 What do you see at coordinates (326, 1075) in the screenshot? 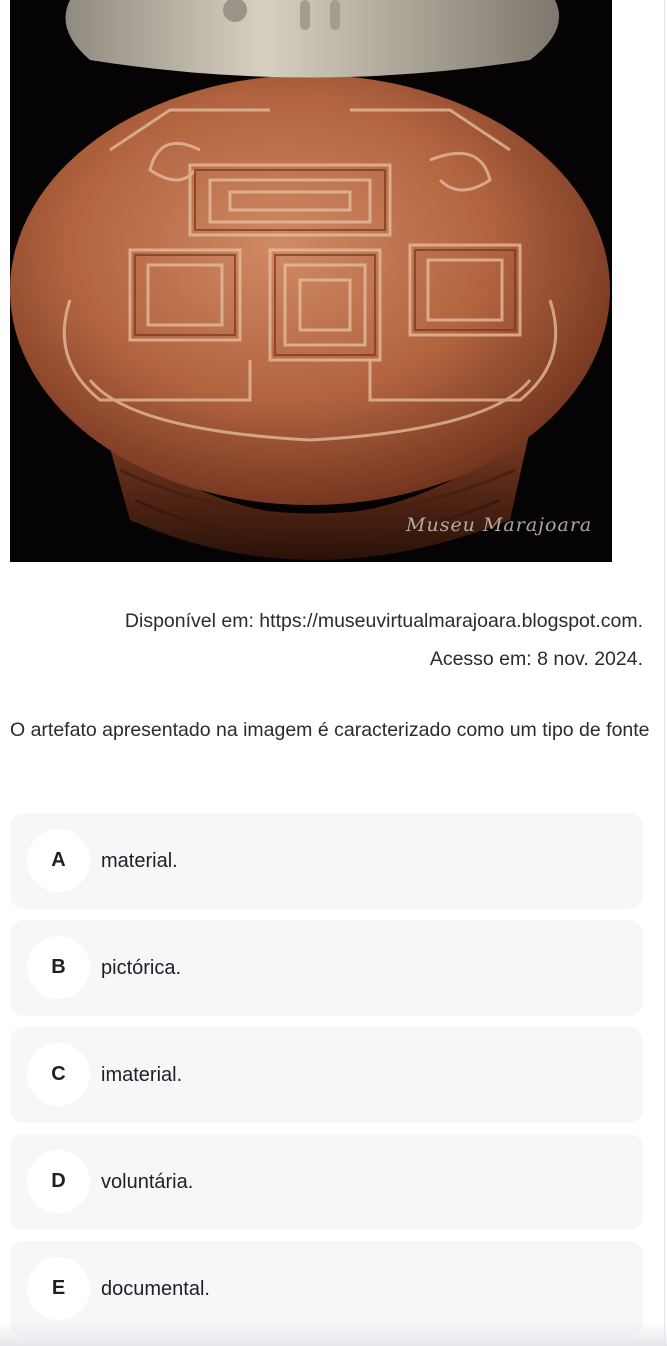
I see `option-c: C imaterial.` at bounding box center [326, 1075].